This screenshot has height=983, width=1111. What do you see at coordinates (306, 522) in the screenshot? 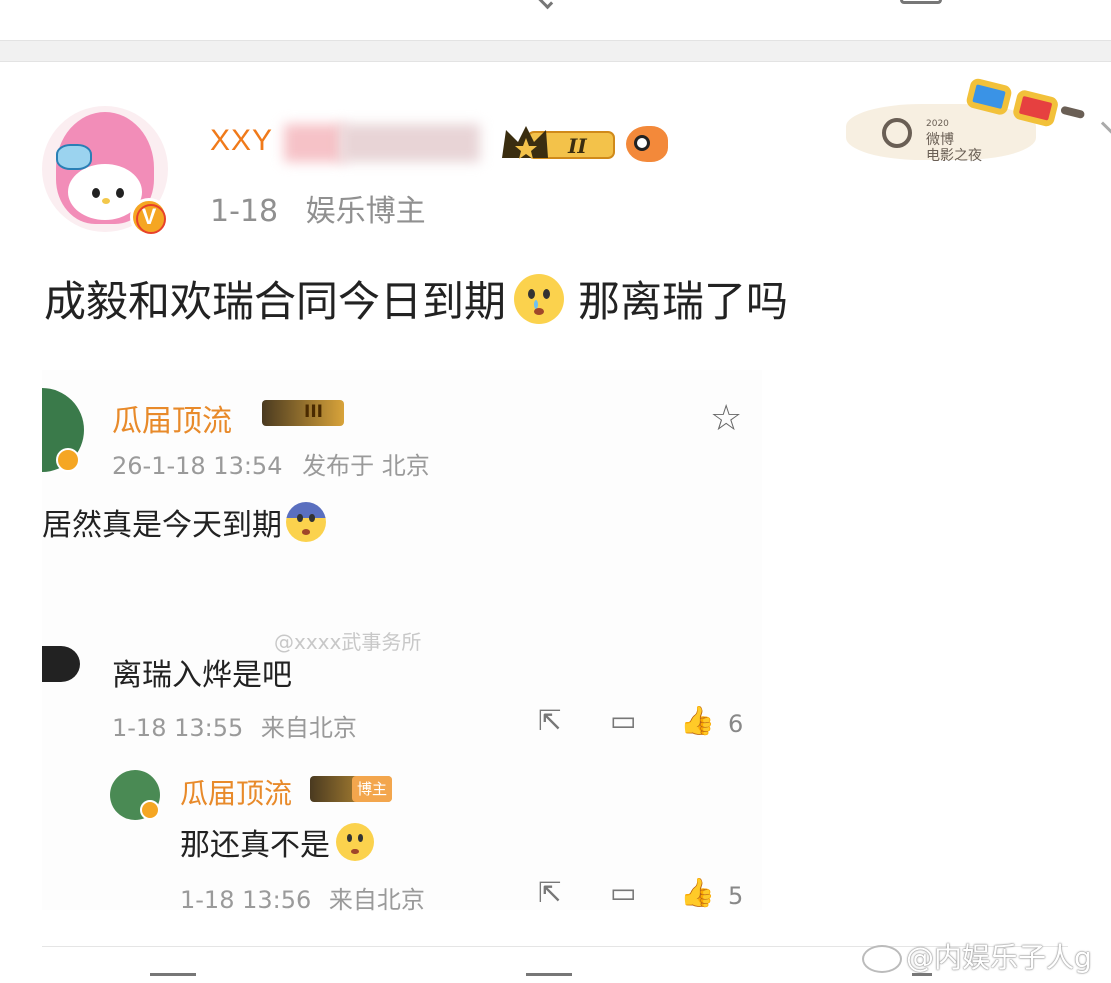
I see `fearful-emoji-icon` at bounding box center [306, 522].